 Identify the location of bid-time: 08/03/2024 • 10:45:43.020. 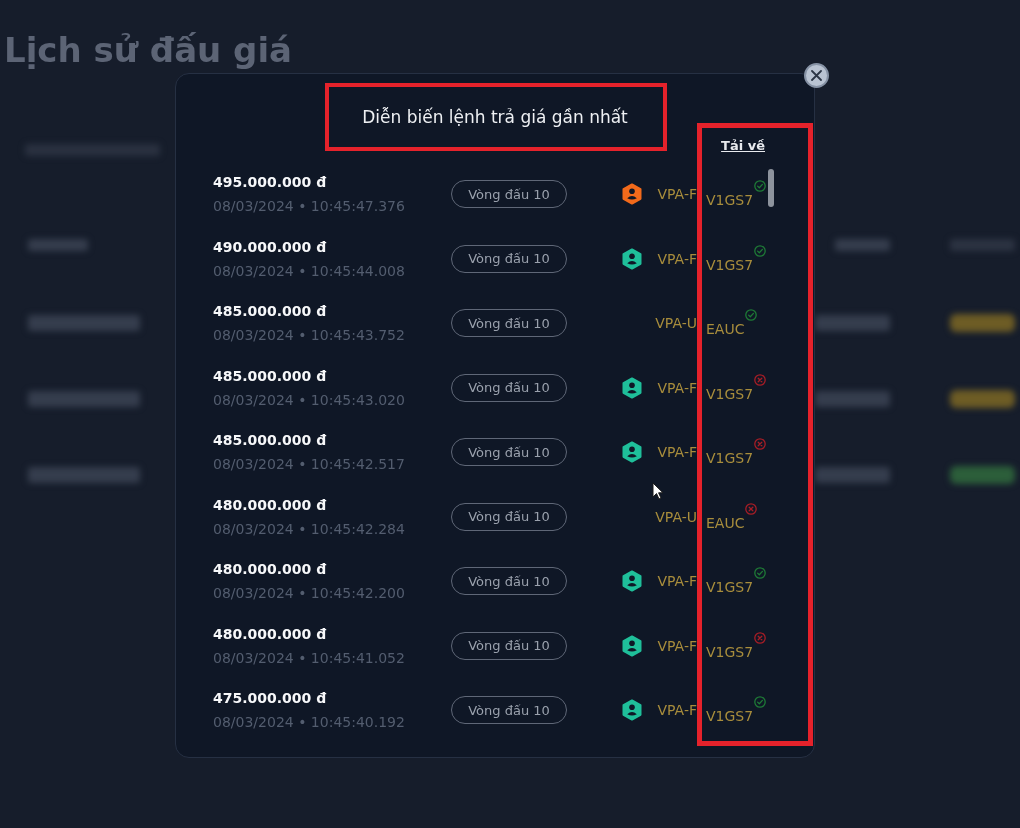
(309, 399).